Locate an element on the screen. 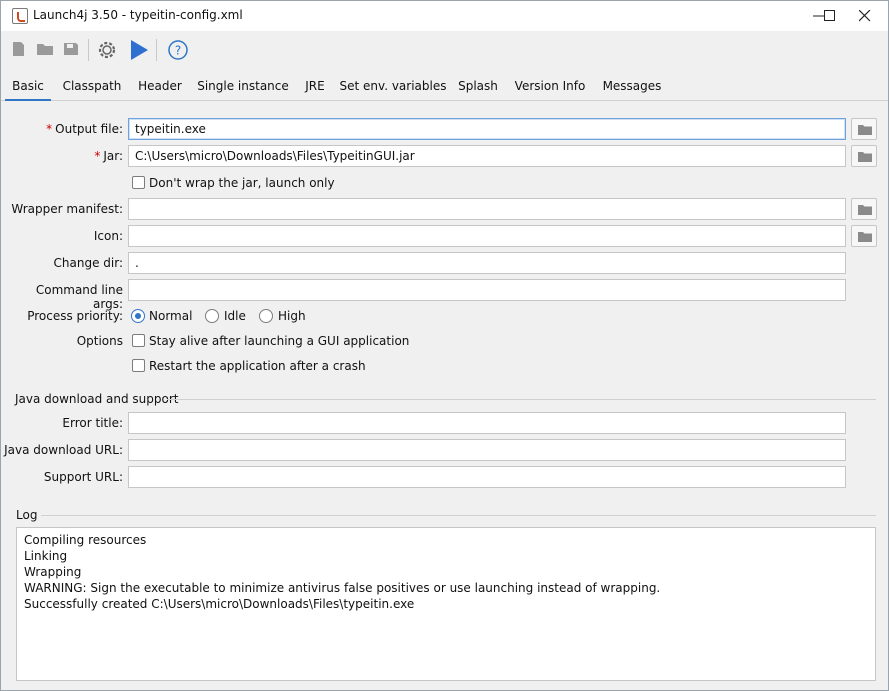  save-icon is located at coordinates (71, 49).